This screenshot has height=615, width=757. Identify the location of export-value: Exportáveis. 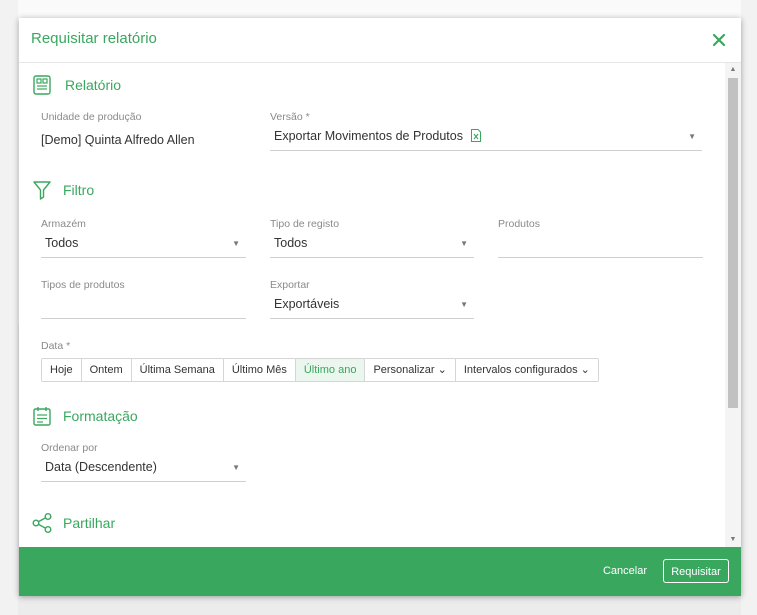
(307, 304).